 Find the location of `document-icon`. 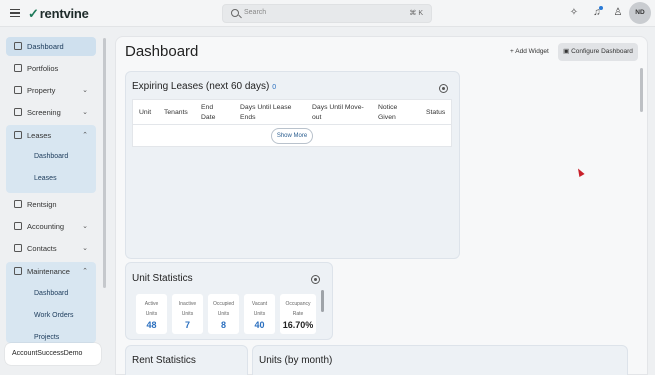

document-icon is located at coordinates (18, 135).